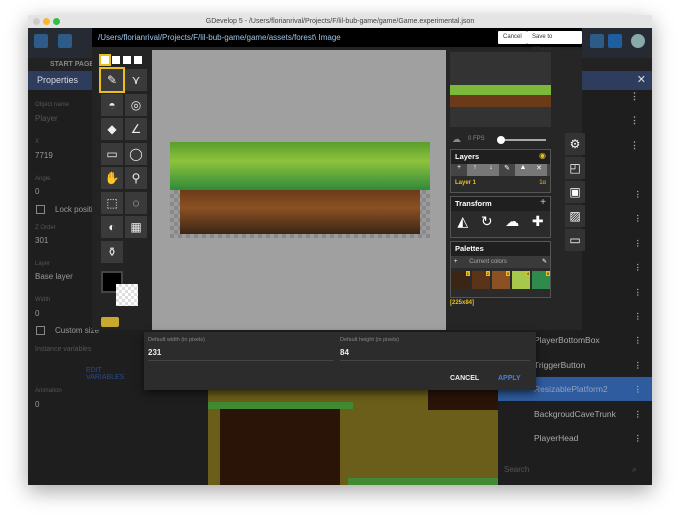 The width and height of the screenshot is (680, 525). I want to click on close-window-button, so click(36, 21).